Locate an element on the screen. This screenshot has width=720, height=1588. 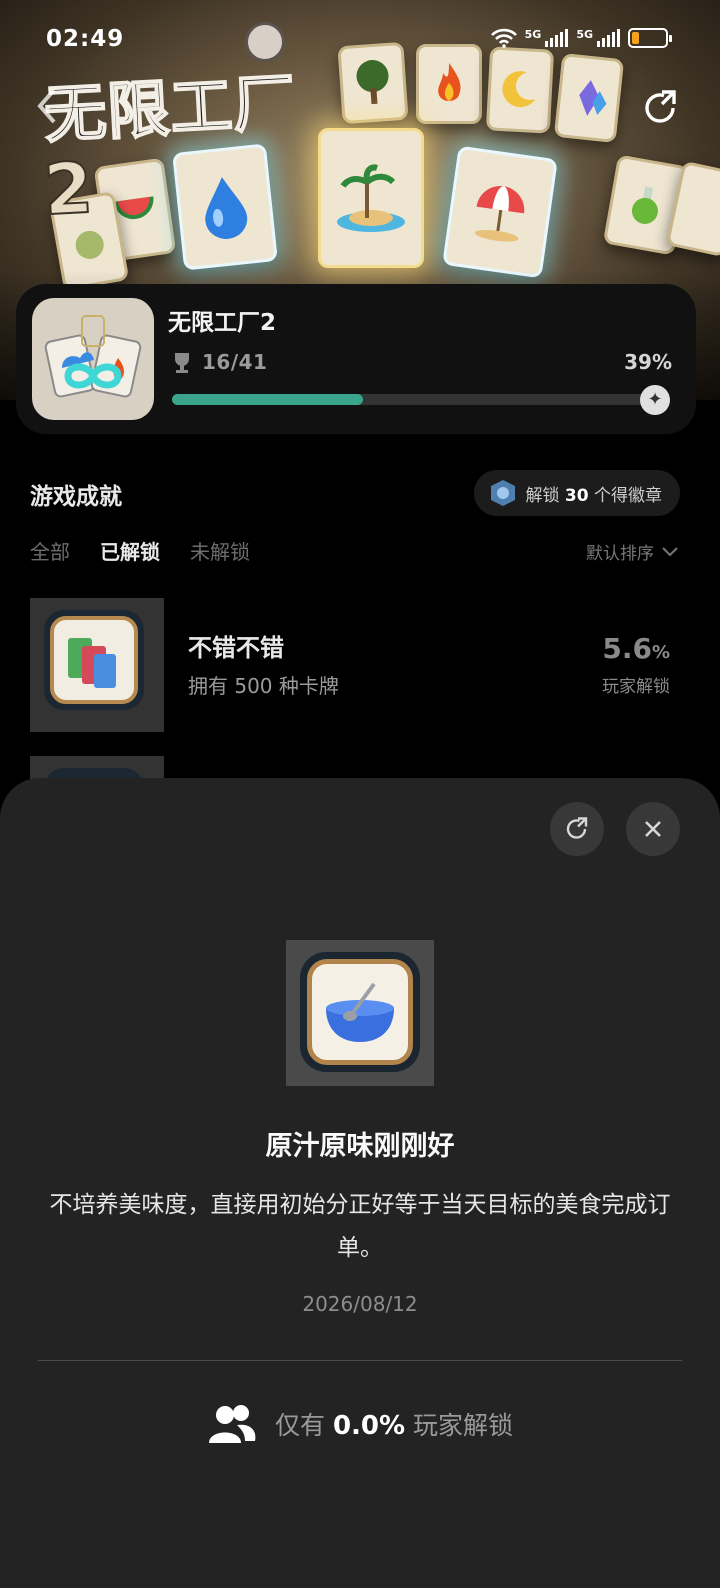
rarity-text: 仅有 0.0% 玩家解锁 is located at coordinates (394, 1426).